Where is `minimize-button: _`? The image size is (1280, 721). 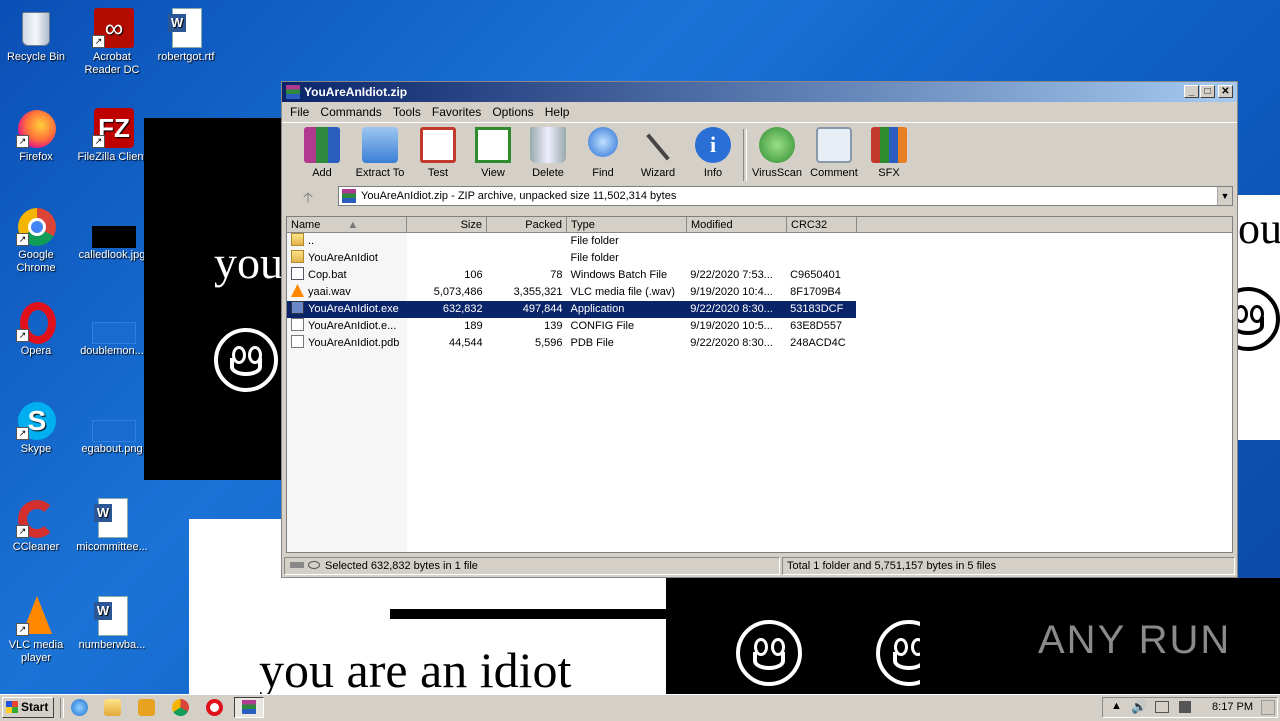 minimize-button: _ is located at coordinates (1191, 91).